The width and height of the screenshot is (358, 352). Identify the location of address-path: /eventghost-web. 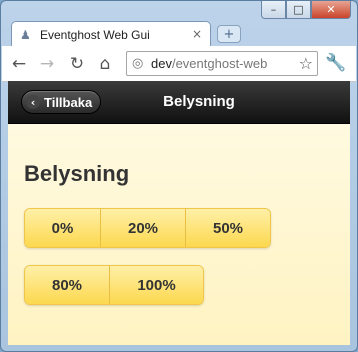
(219, 63).